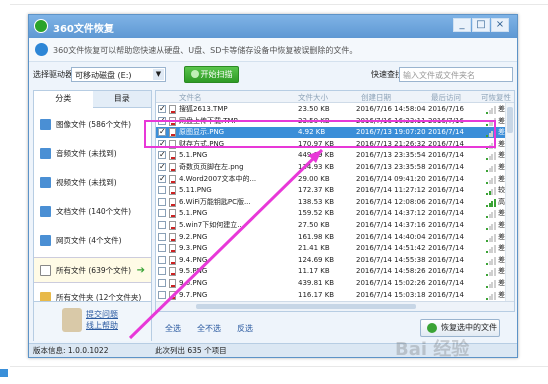  What do you see at coordinates (72, 320) in the screenshot?
I see `support-icon` at bounding box center [72, 320].